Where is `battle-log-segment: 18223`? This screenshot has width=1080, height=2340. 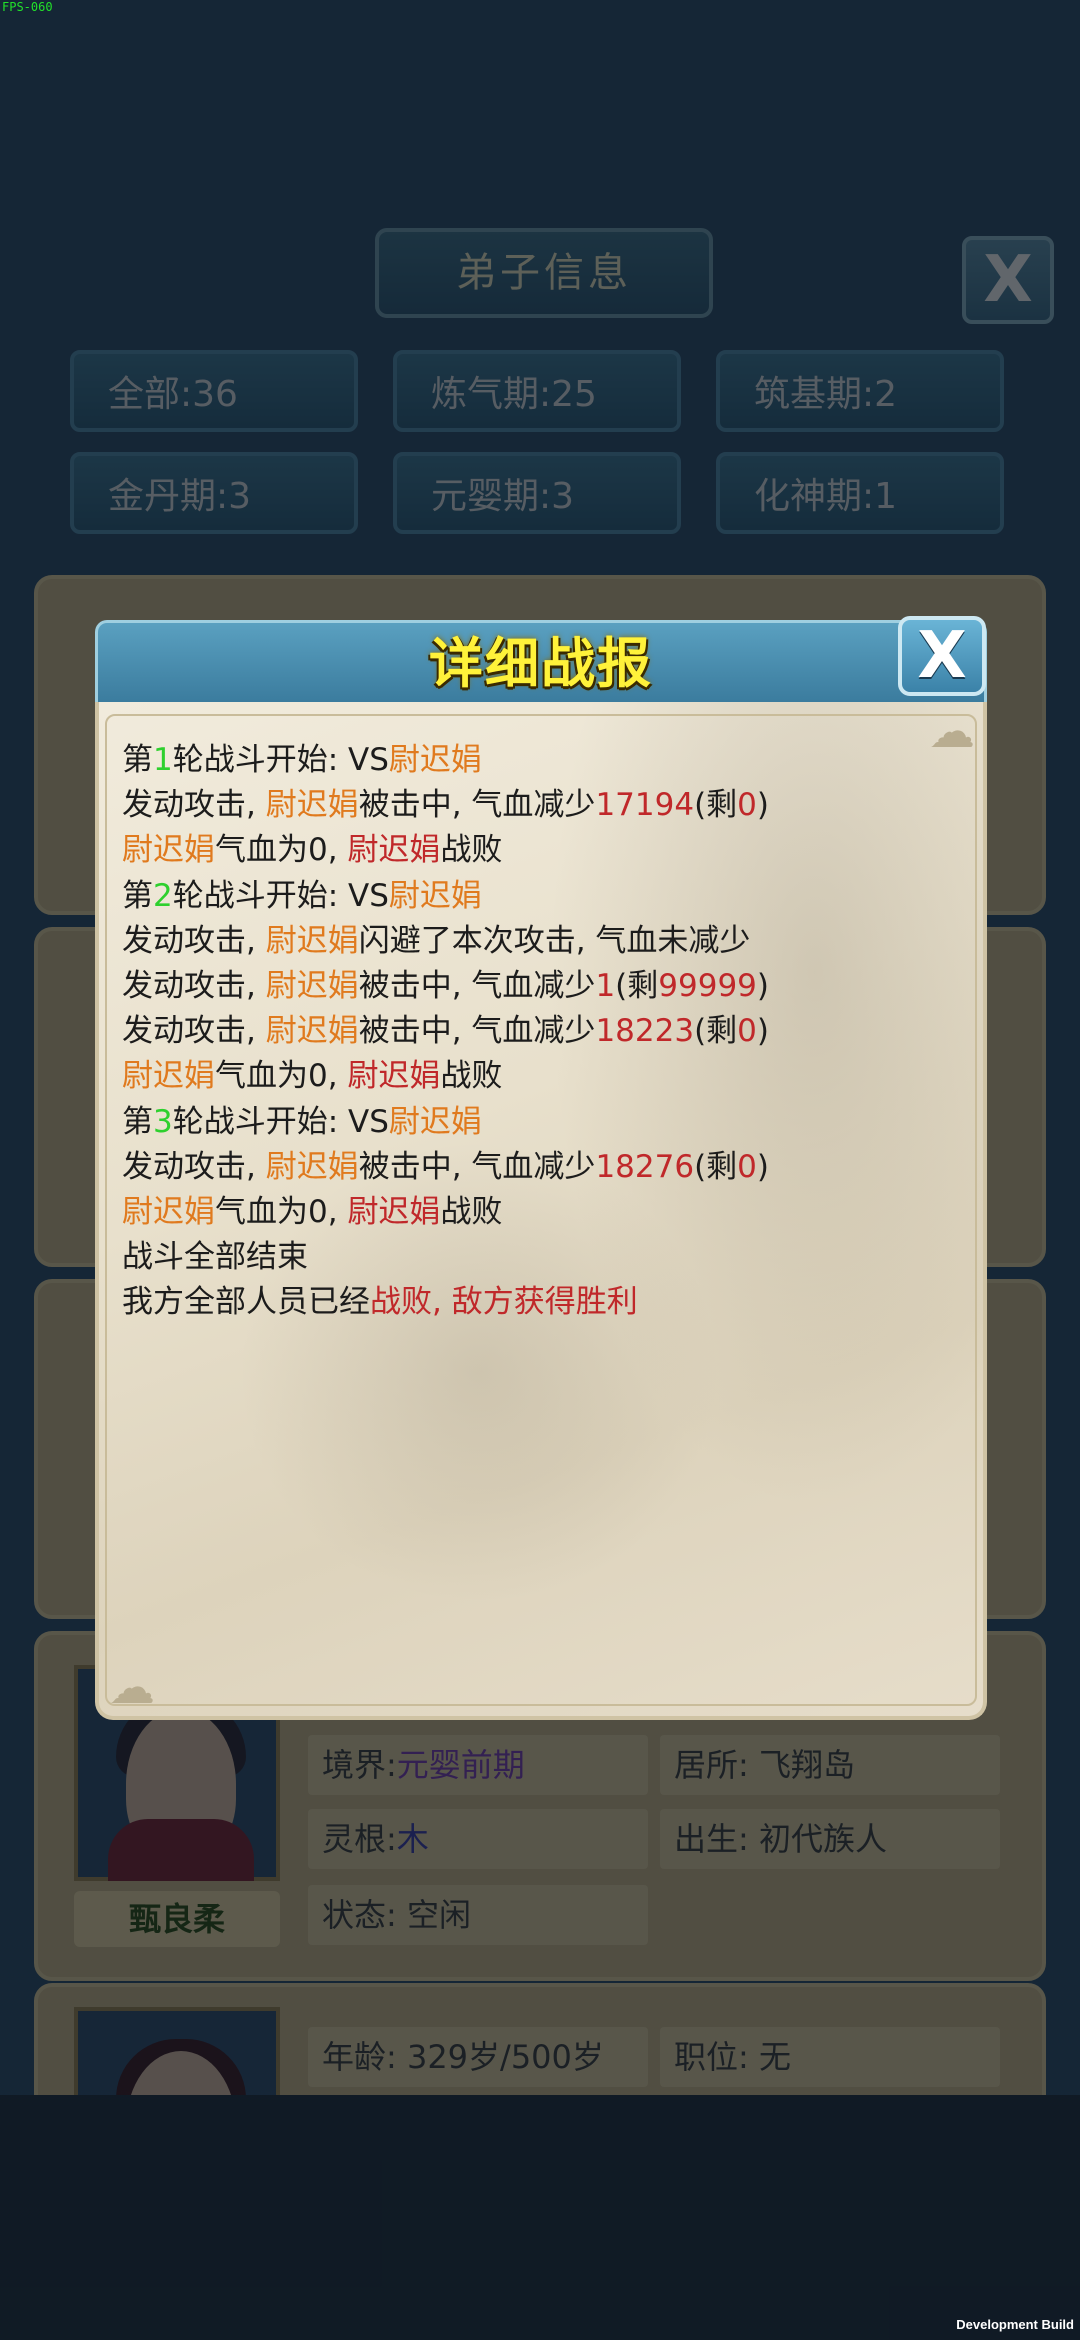
battle-log-segment: 18223 is located at coordinates (645, 1031).